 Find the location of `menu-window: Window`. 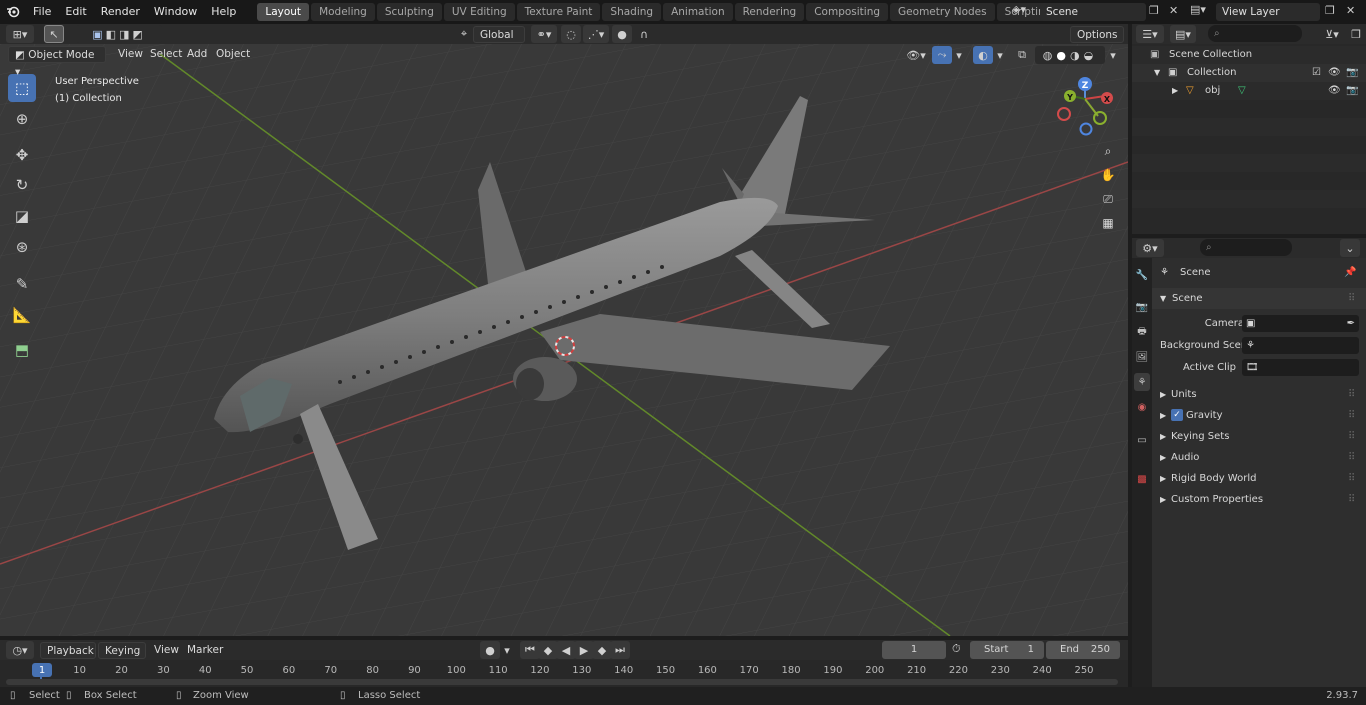

menu-window: Window is located at coordinates (175, 12).